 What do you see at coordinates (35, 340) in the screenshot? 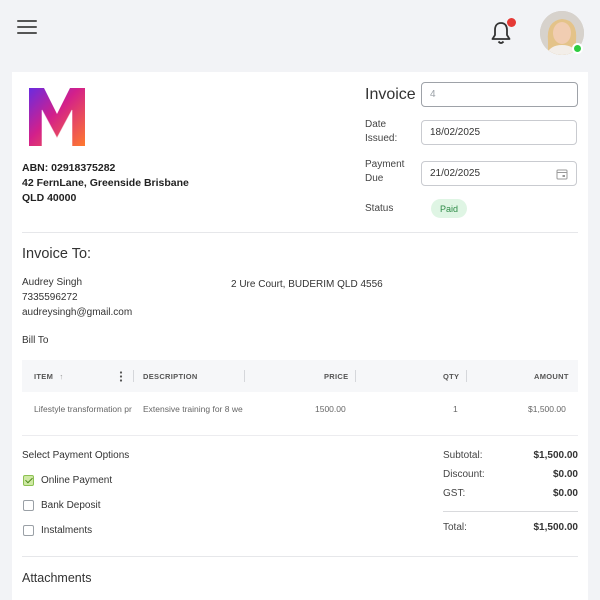
I see `bill-to-label: Bill To` at bounding box center [35, 340].